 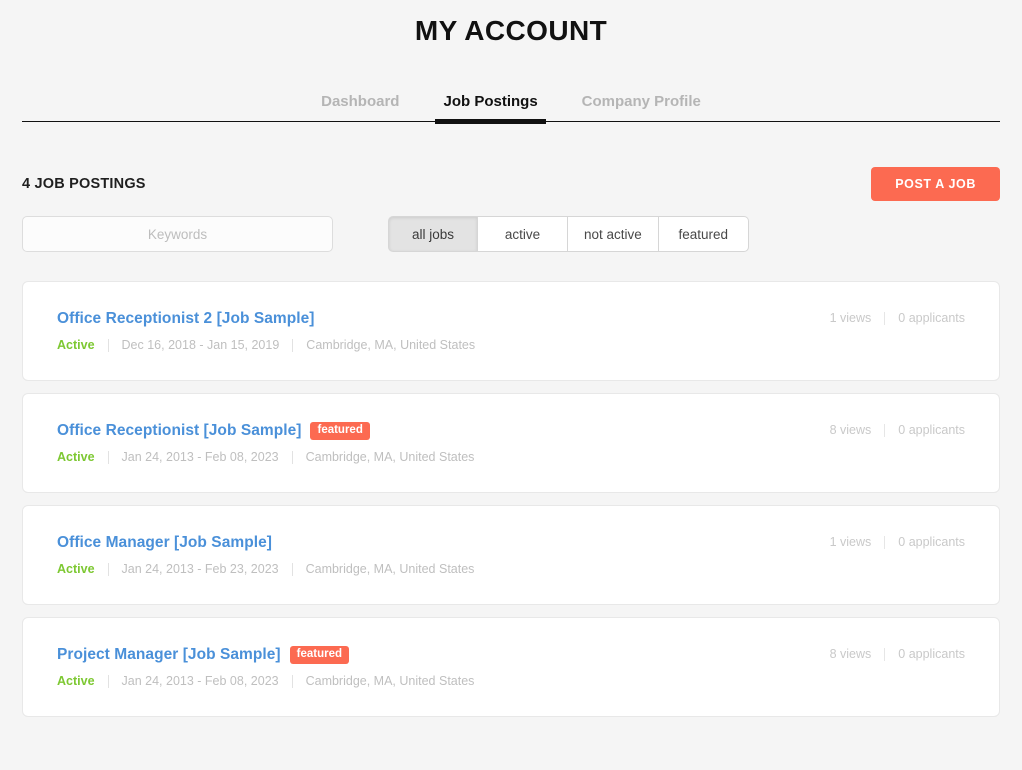 I want to click on filter-featured: featured, so click(x=703, y=234).